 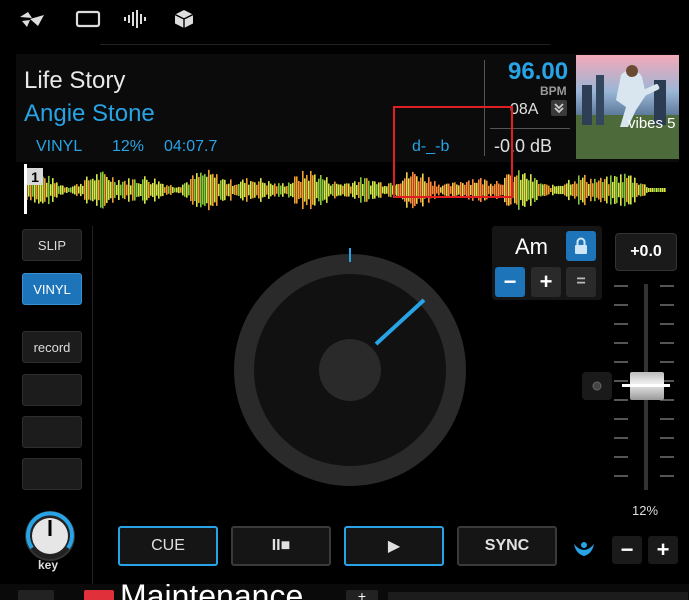 What do you see at coordinates (546, 282) in the screenshot?
I see `key-plus-button: +` at bounding box center [546, 282].